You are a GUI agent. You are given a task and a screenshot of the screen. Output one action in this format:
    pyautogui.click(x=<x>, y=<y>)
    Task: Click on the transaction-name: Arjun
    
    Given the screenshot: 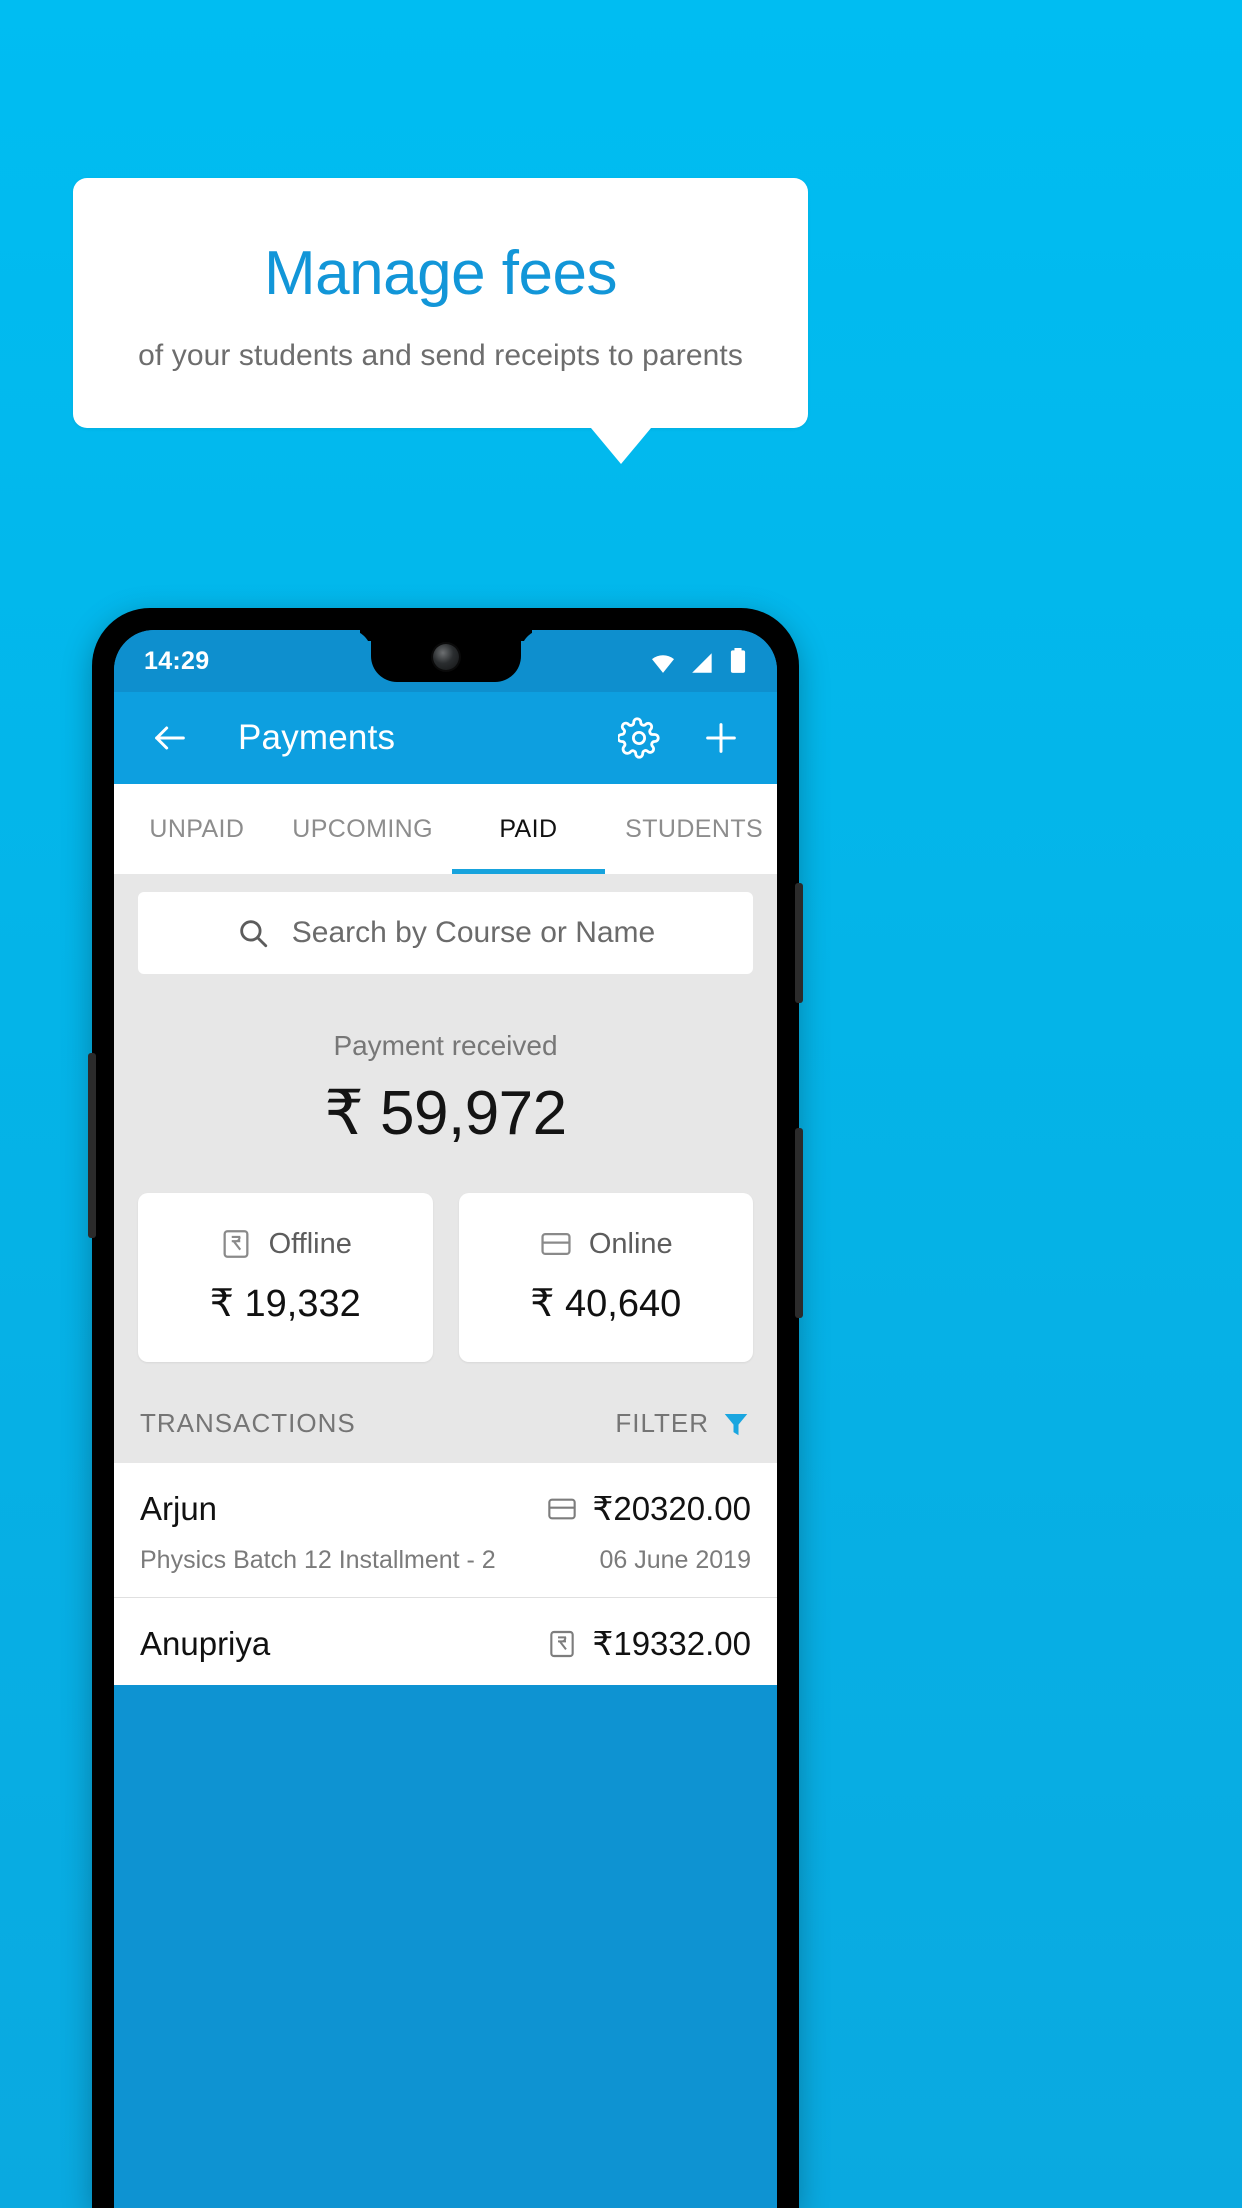 What is the action you would take?
    pyautogui.click(x=179, y=1508)
    